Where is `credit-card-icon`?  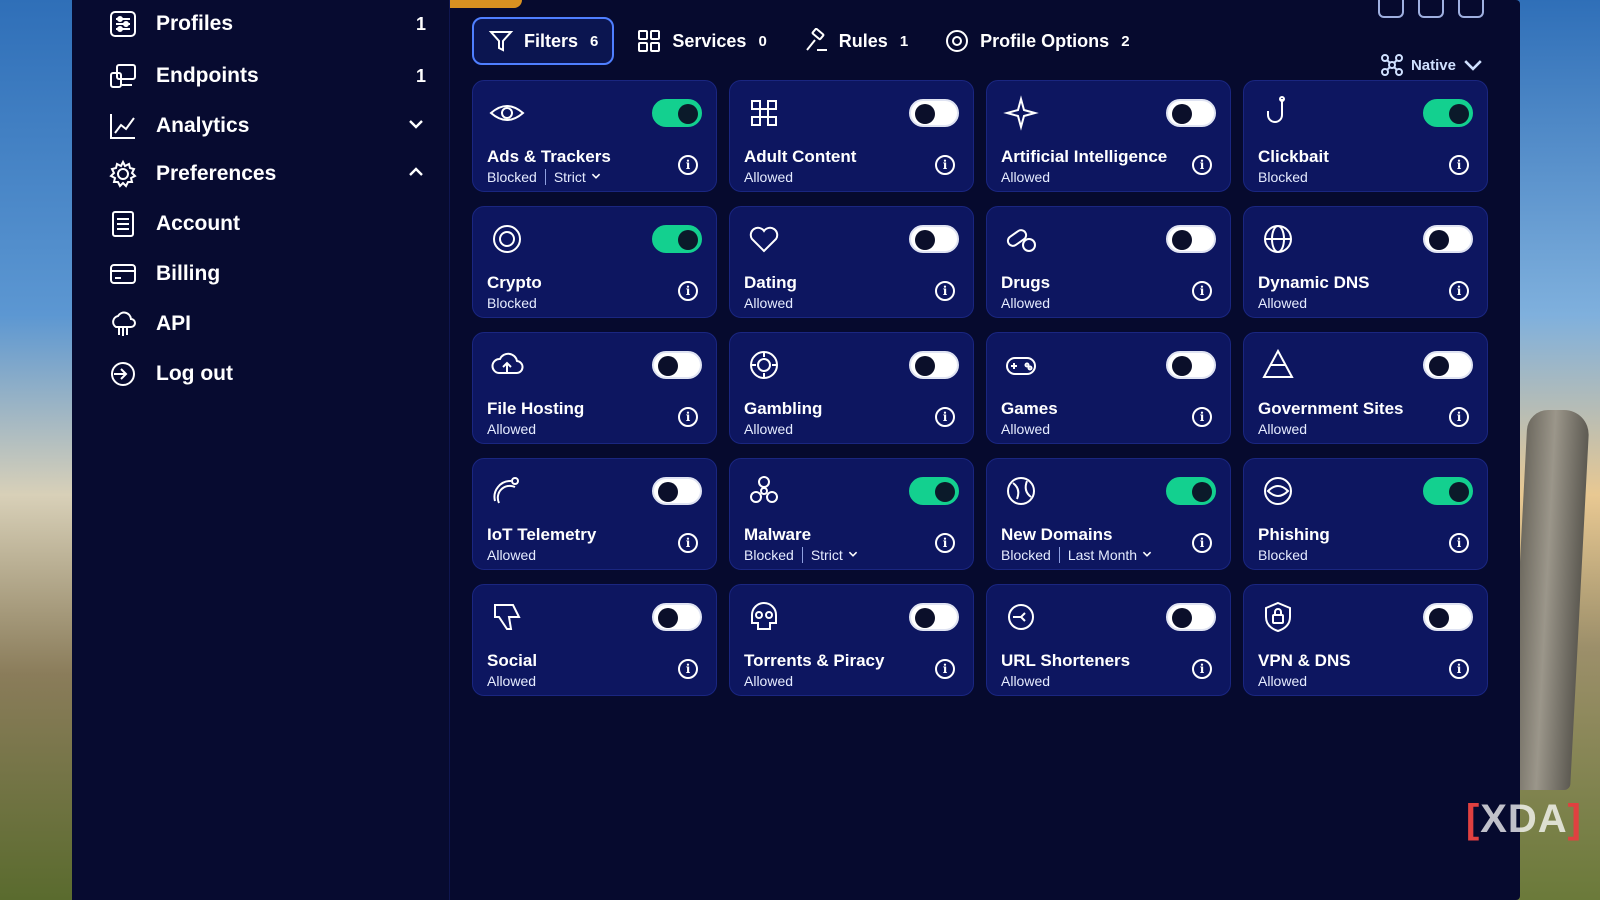 credit-card-icon is located at coordinates (123, 274).